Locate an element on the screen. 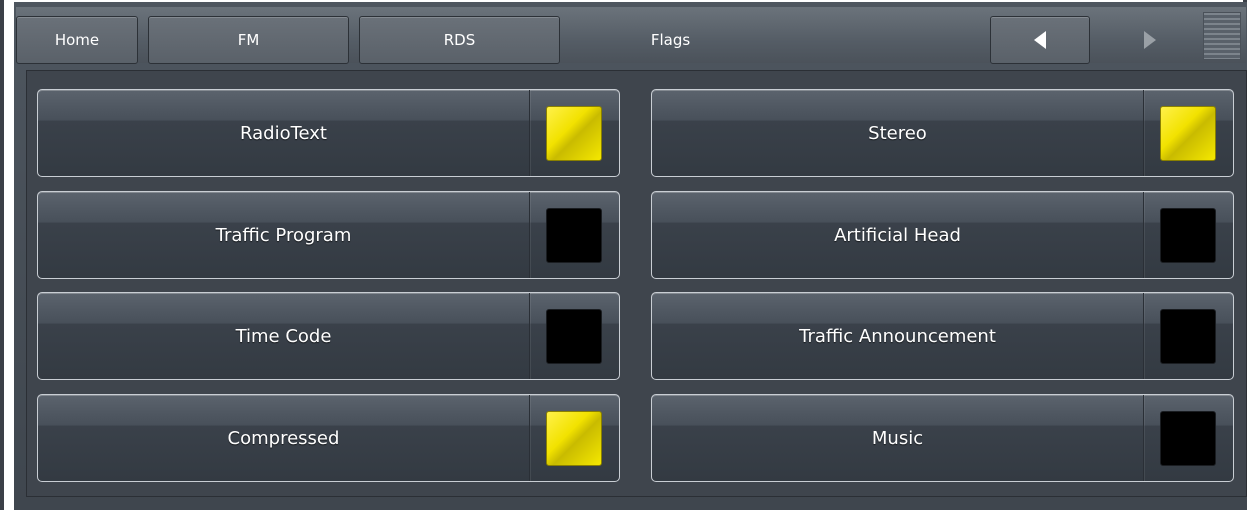 The image size is (1247, 510). fm-button: FM is located at coordinates (248, 40).